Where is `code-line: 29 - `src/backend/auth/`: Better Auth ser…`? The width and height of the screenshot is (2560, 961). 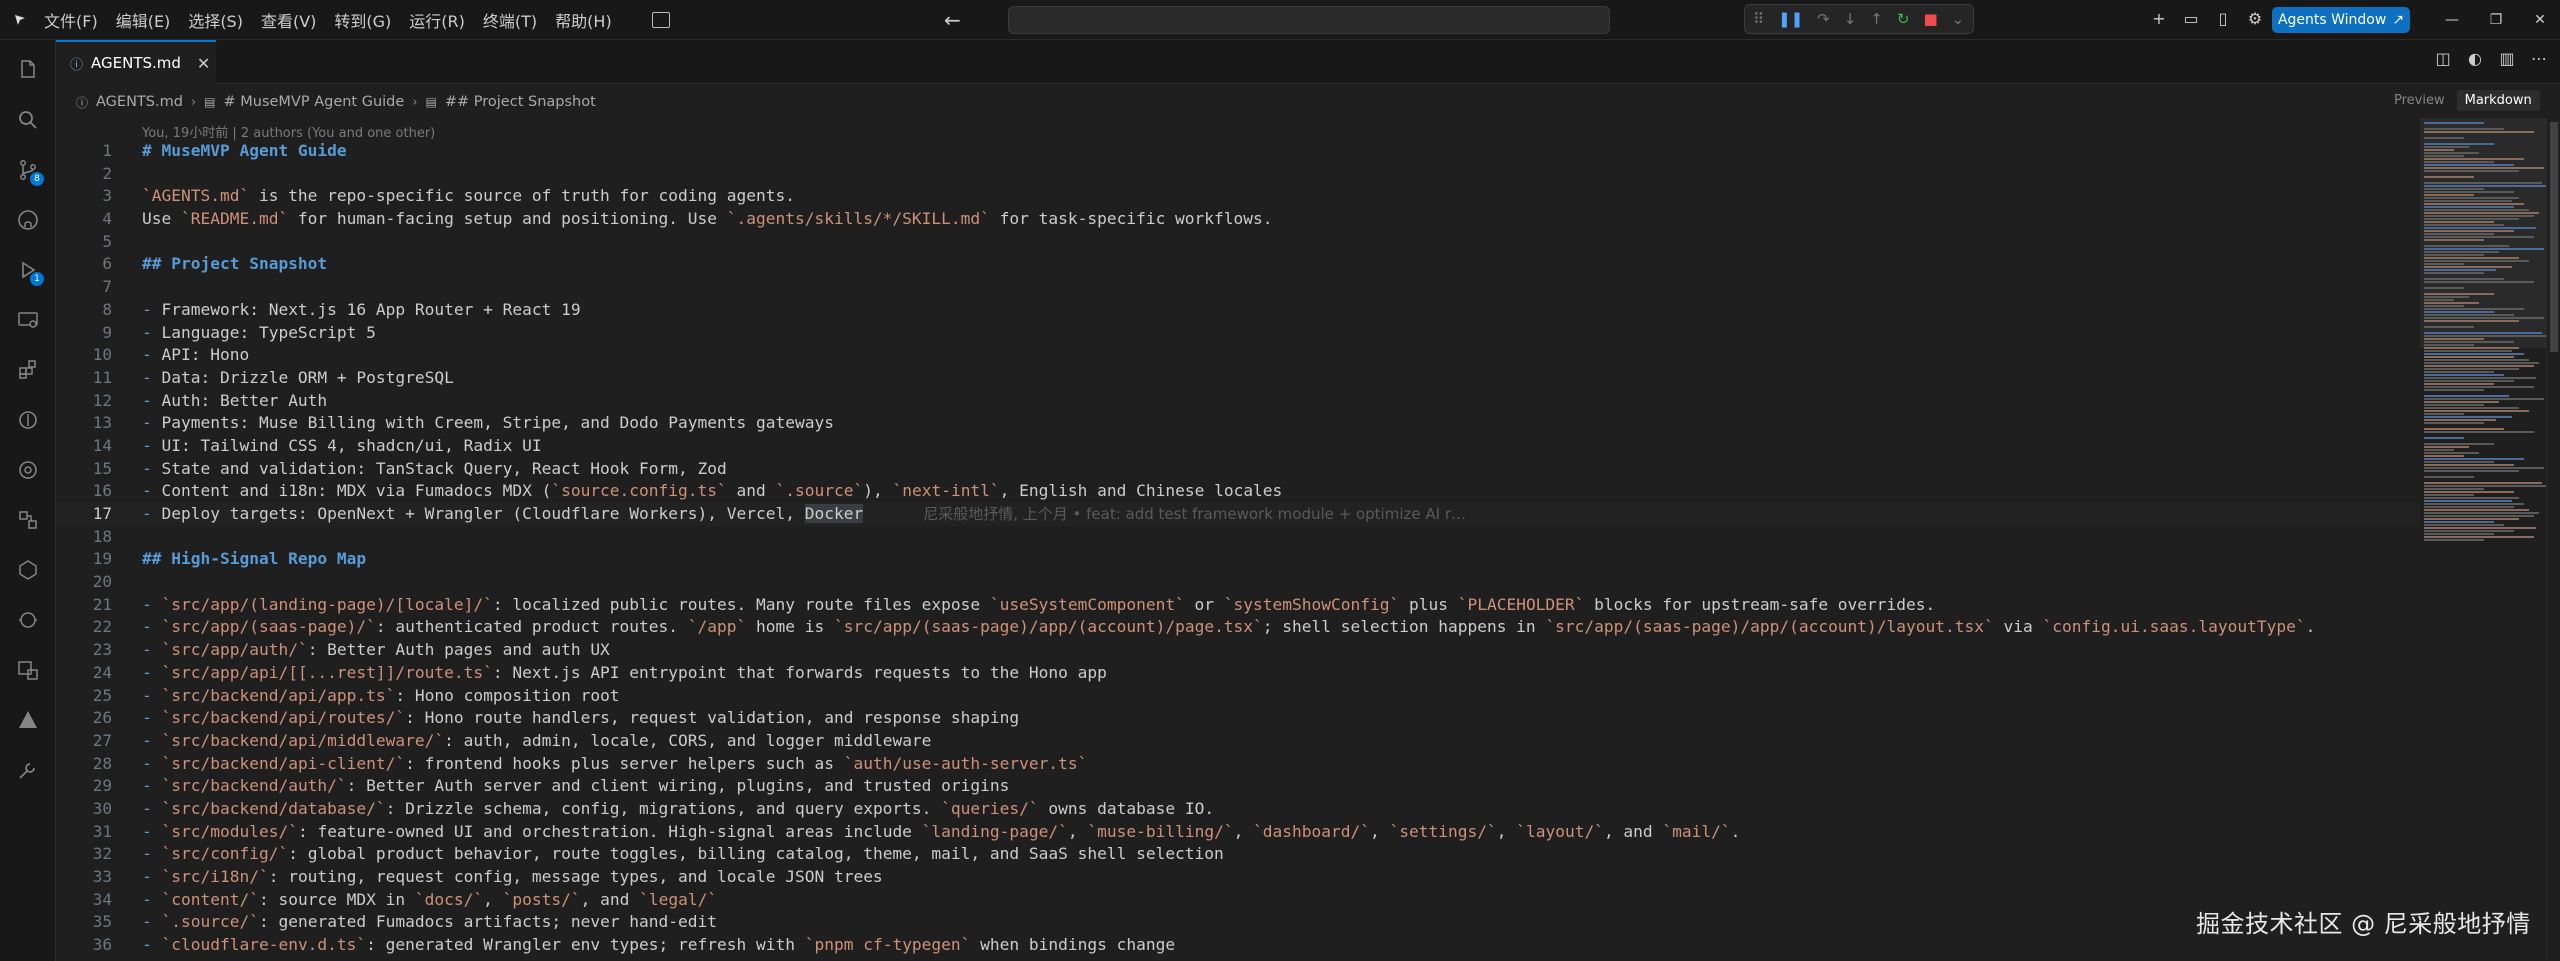
code-line: 29 - `src/backend/auth/`: Better Auth ser… is located at coordinates (1238, 786).